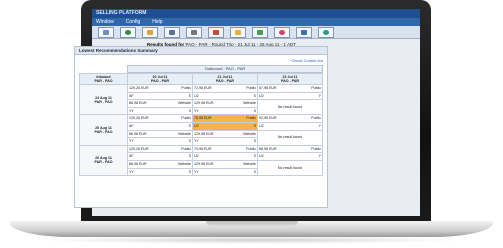 The height and width of the screenshot is (248, 503). Describe the element at coordinates (304, 32) in the screenshot. I see `document-icon` at that location.